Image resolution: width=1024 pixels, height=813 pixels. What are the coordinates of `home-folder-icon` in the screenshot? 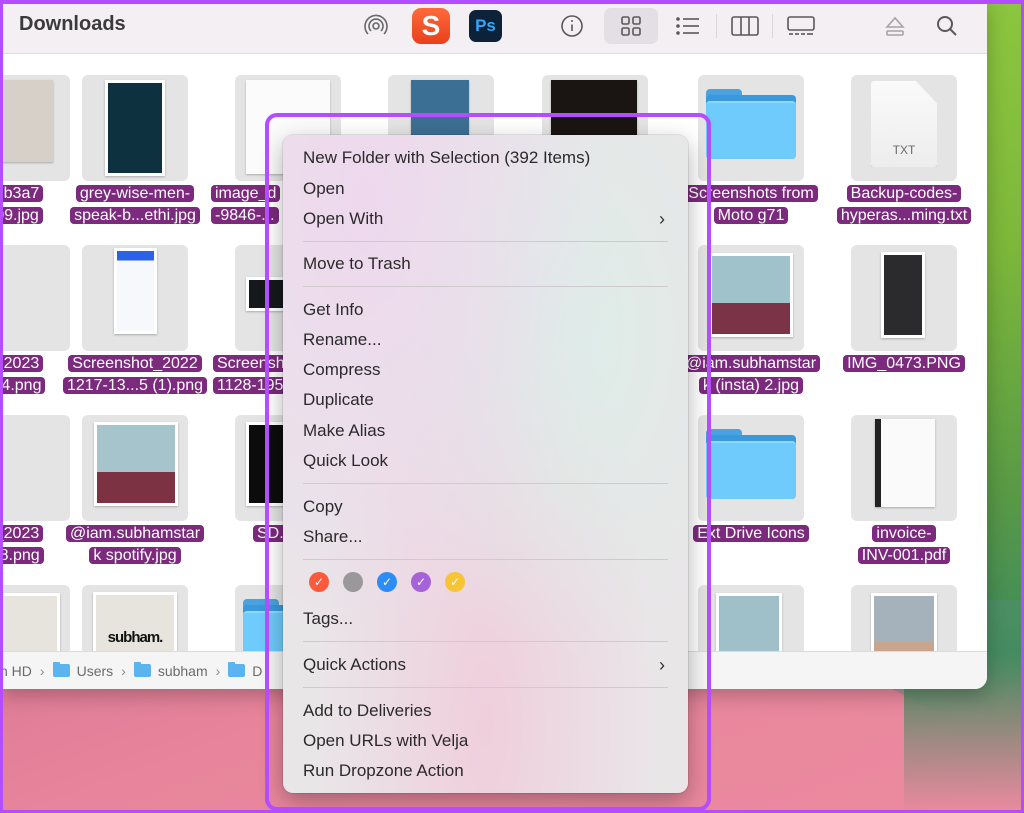 It's located at (142, 669).